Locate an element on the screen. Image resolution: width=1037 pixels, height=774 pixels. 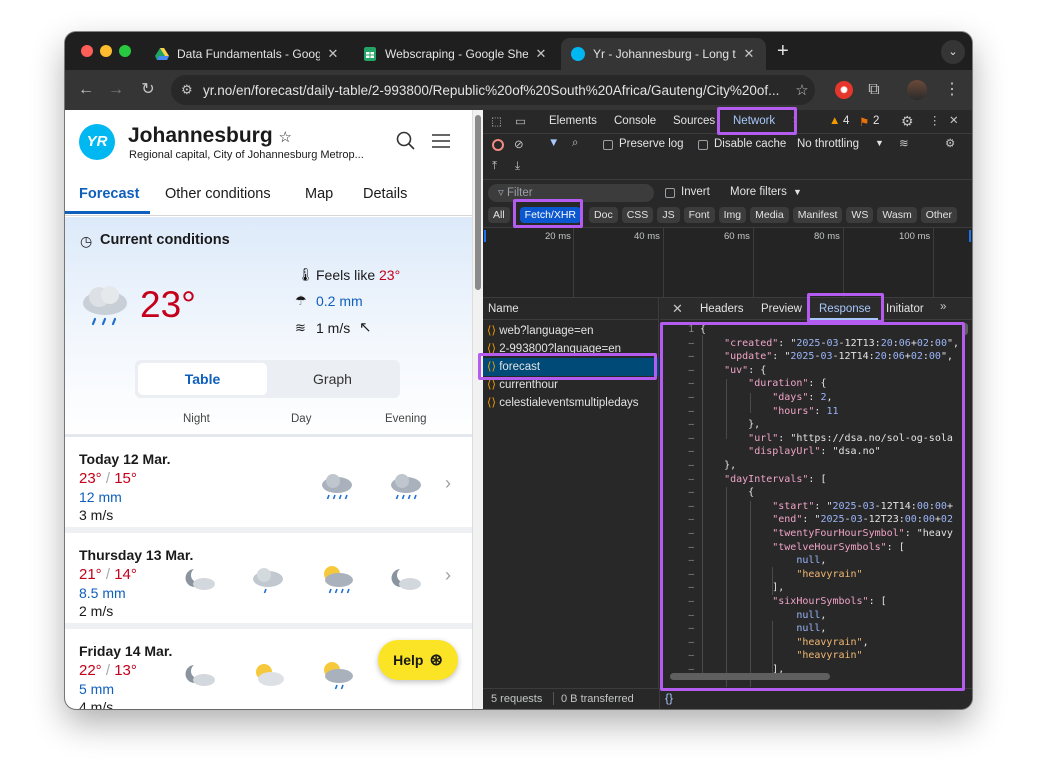
extensions-puzzle-icon: ⧉ is located at coordinates (874, 90).